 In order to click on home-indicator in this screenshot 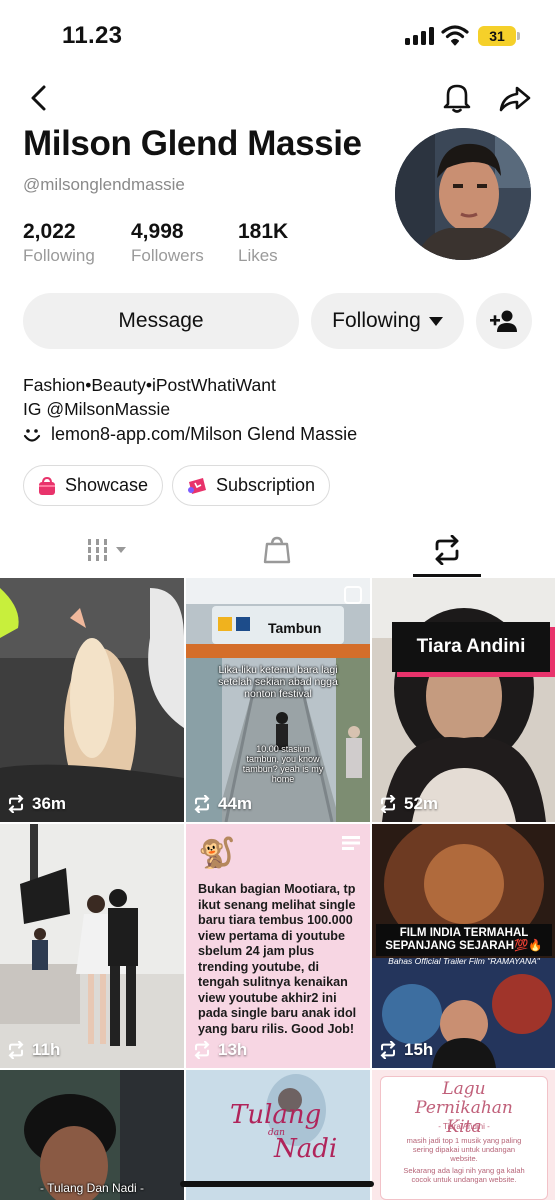, I will do `click(277, 1184)`.